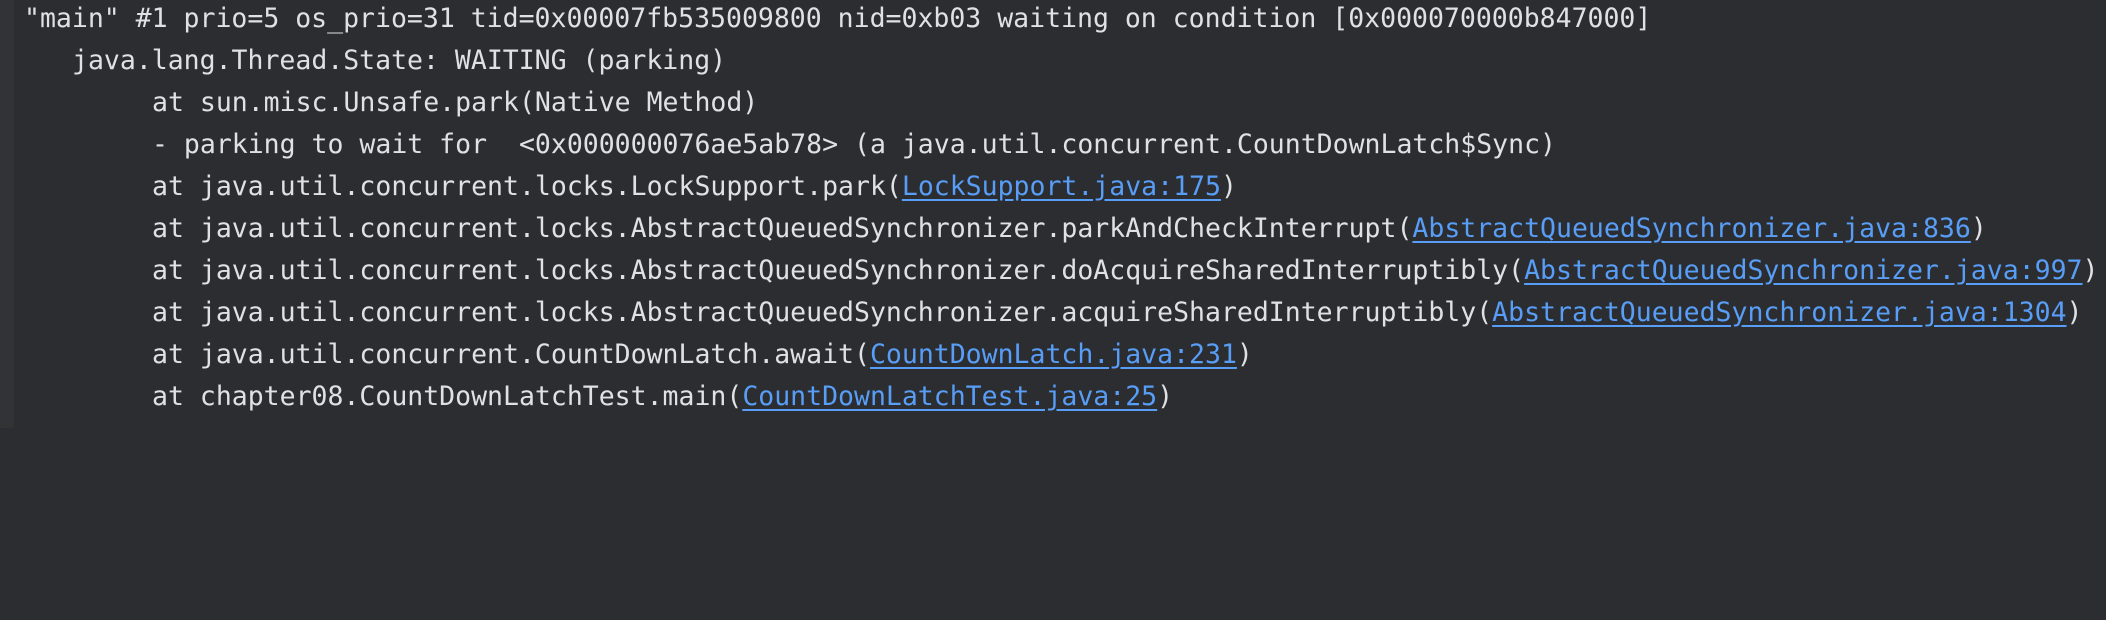 This screenshot has width=2106, height=620. What do you see at coordinates (949, 396) in the screenshot?
I see `source-link: CountDownLatchTest.java:25` at bounding box center [949, 396].